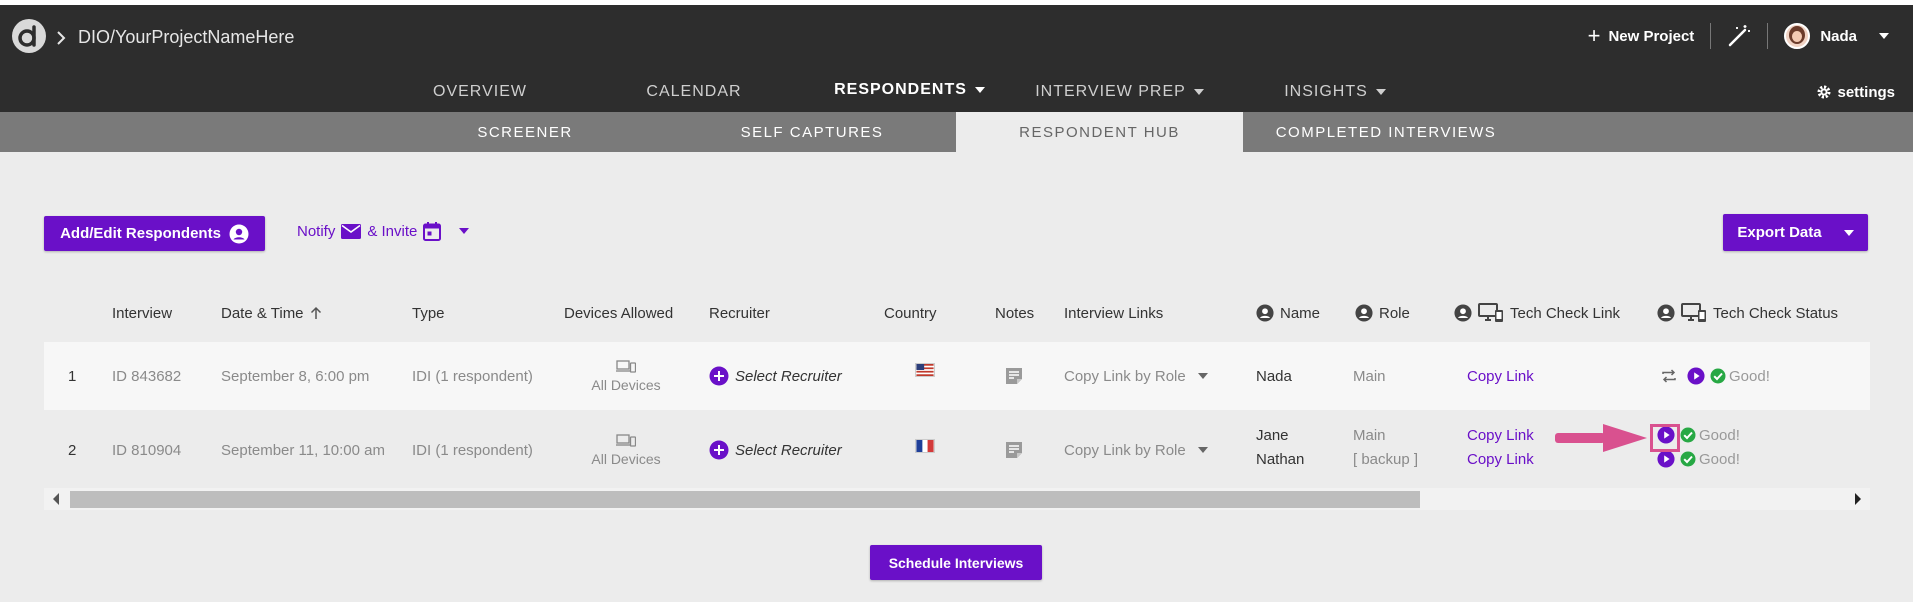 Image resolution: width=1913 pixels, height=602 pixels. Describe the element at coordinates (1776, 313) in the screenshot. I see `column-label: Tech Check Status` at that location.